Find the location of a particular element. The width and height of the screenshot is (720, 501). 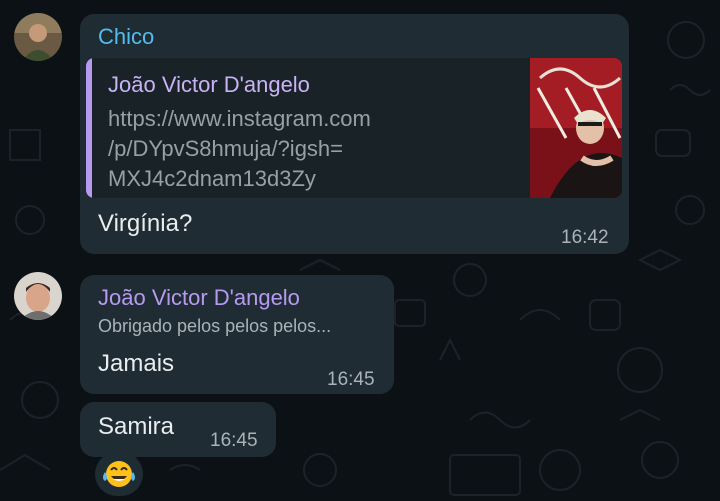

sender-name: João Victor D'angelo is located at coordinates (199, 298).